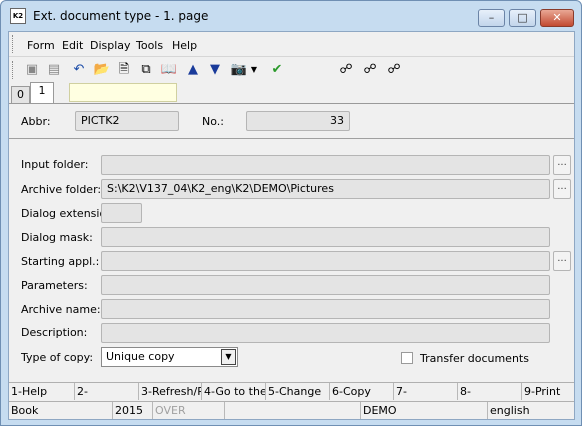 This screenshot has width=582, height=426. I want to click on parameters-label: Parameters:, so click(54, 285).